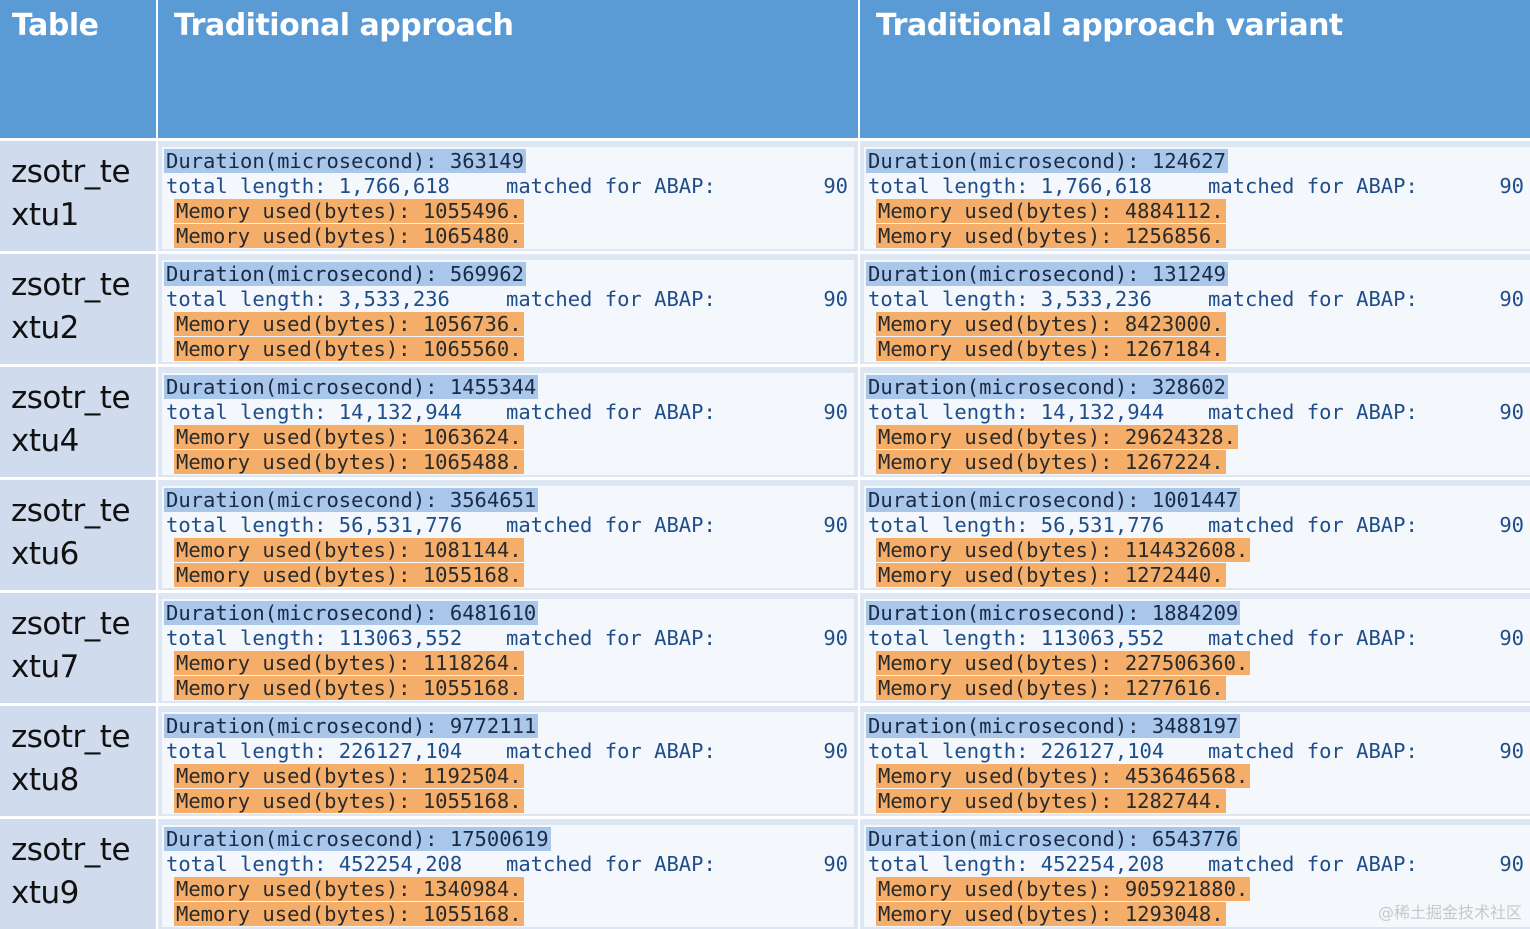 The width and height of the screenshot is (1530, 929). What do you see at coordinates (1174, 324) in the screenshot?
I see `memory-value-1: 8423000.` at bounding box center [1174, 324].